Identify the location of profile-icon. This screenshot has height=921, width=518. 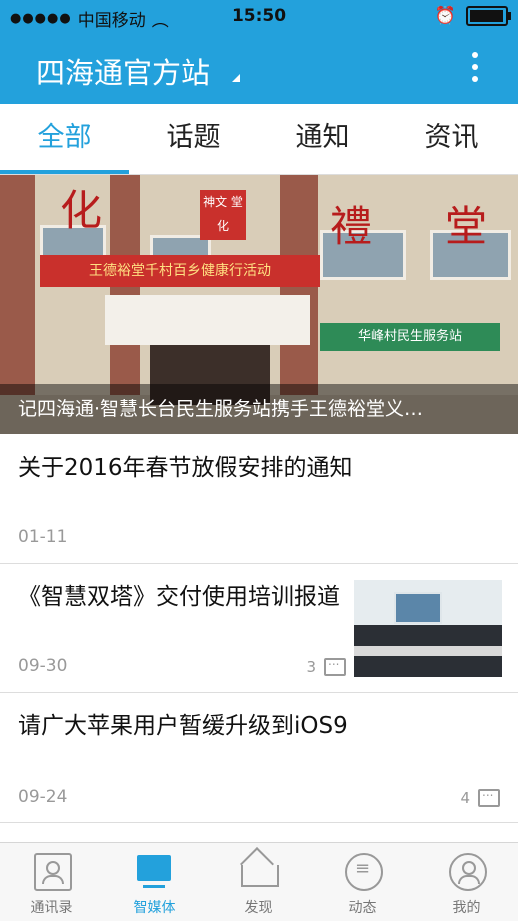
(468, 872).